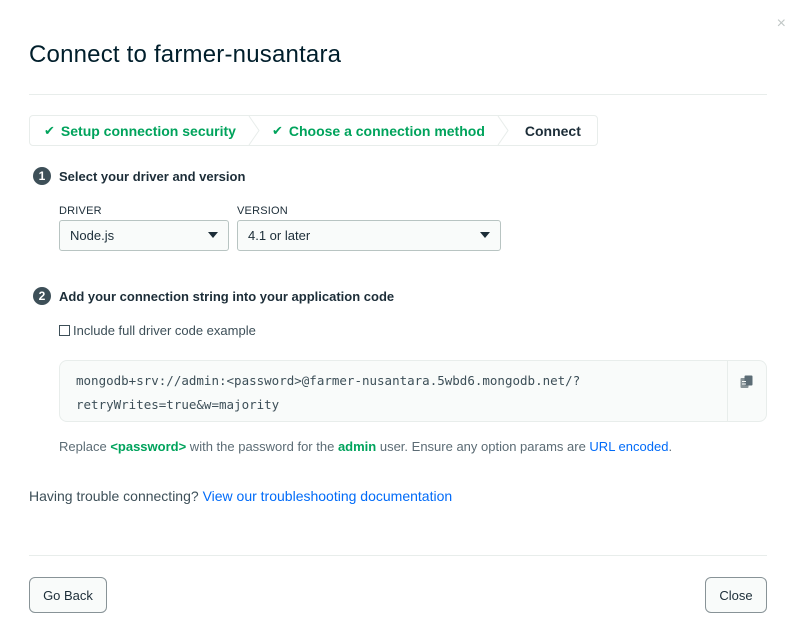 This screenshot has height=643, width=796. What do you see at coordinates (144, 235) in the screenshot?
I see `driver-select: Node.js` at bounding box center [144, 235].